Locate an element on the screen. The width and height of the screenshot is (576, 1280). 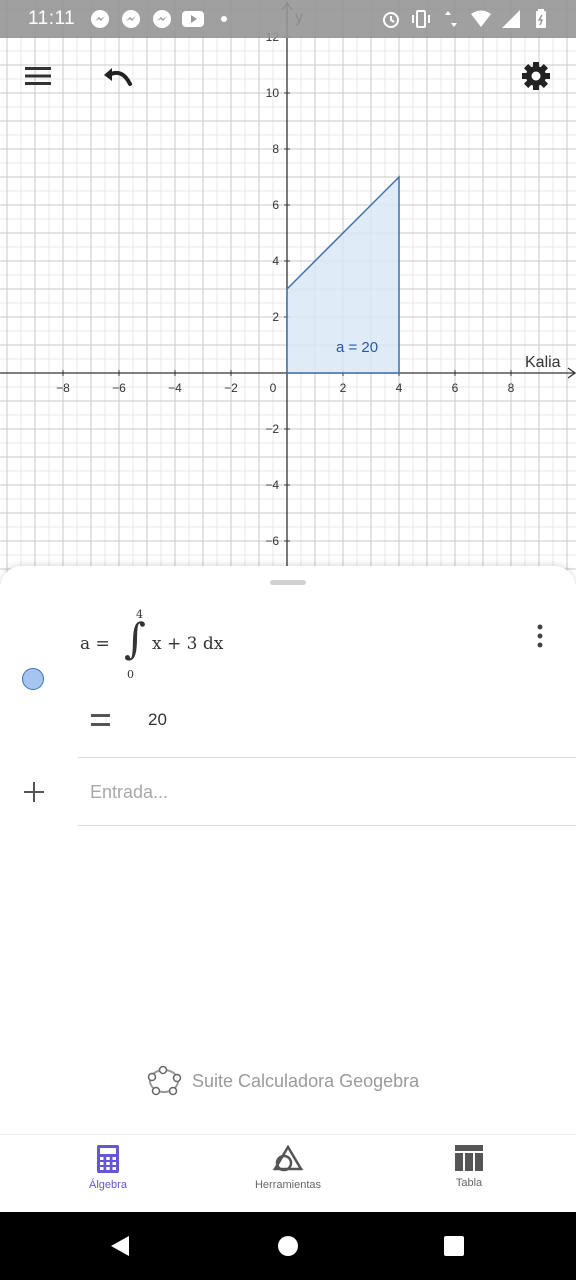
integrand: x + 3 dx is located at coordinates (188, 644).